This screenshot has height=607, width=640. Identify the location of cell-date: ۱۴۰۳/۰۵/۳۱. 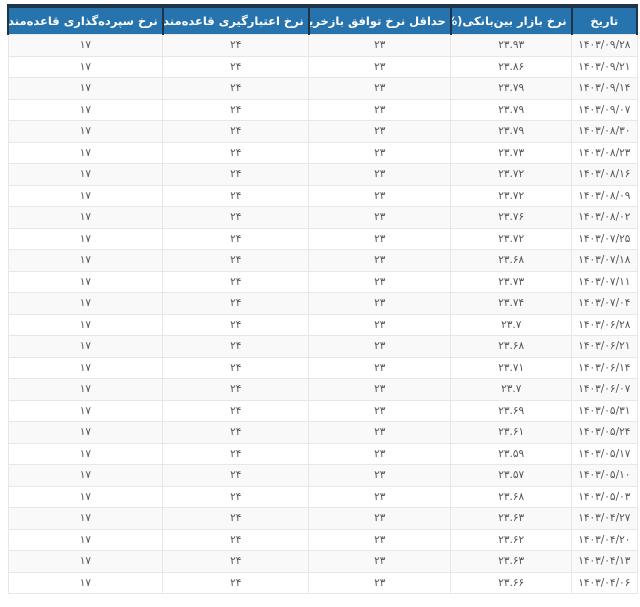
(604, 410).